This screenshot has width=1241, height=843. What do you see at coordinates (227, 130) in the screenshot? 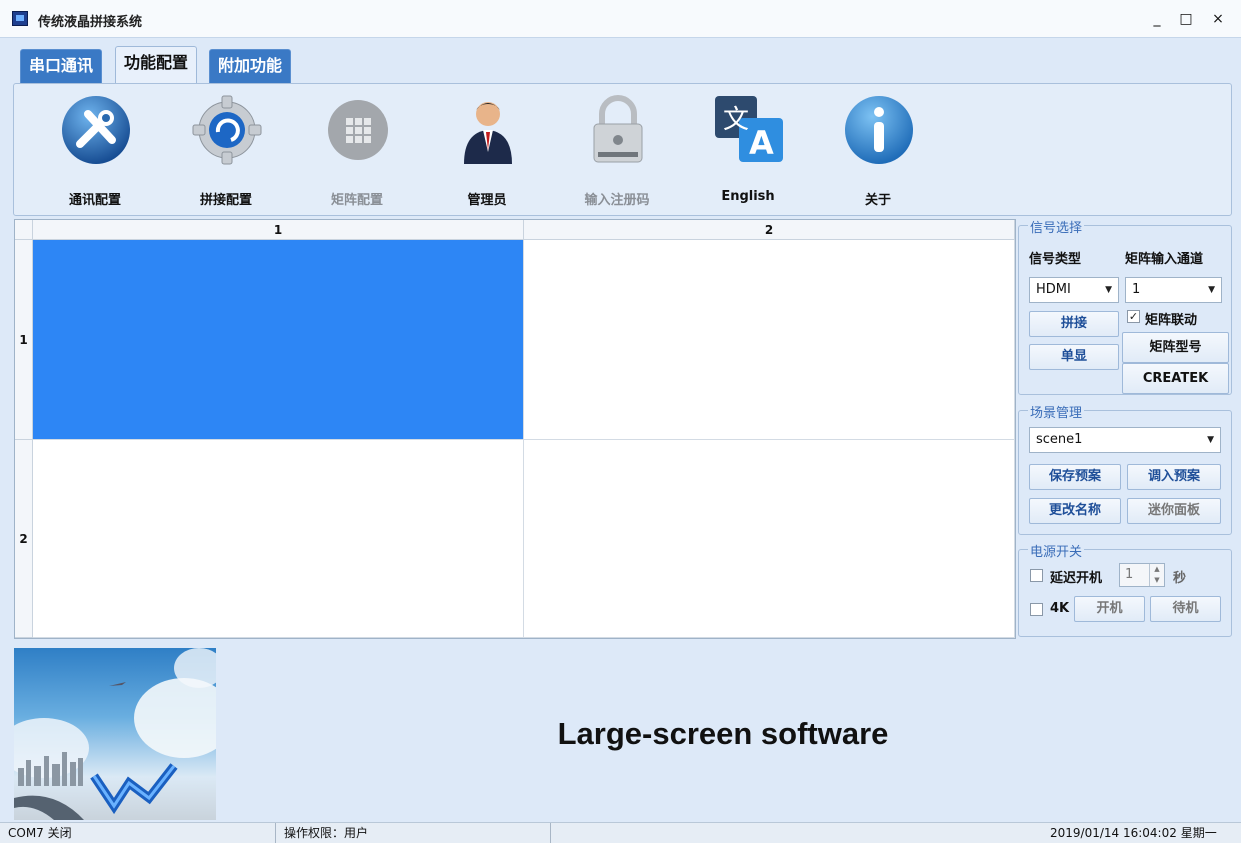
I see `gear-refresh-icon` at bounding box center [227, 130].